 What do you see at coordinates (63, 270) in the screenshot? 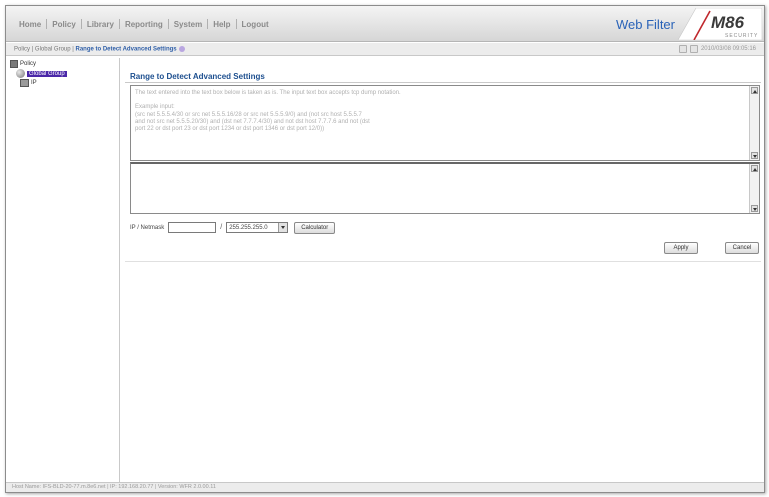
I see `policy-tree-panel: Policy Global Group IP` at bounding box center [63, 270].